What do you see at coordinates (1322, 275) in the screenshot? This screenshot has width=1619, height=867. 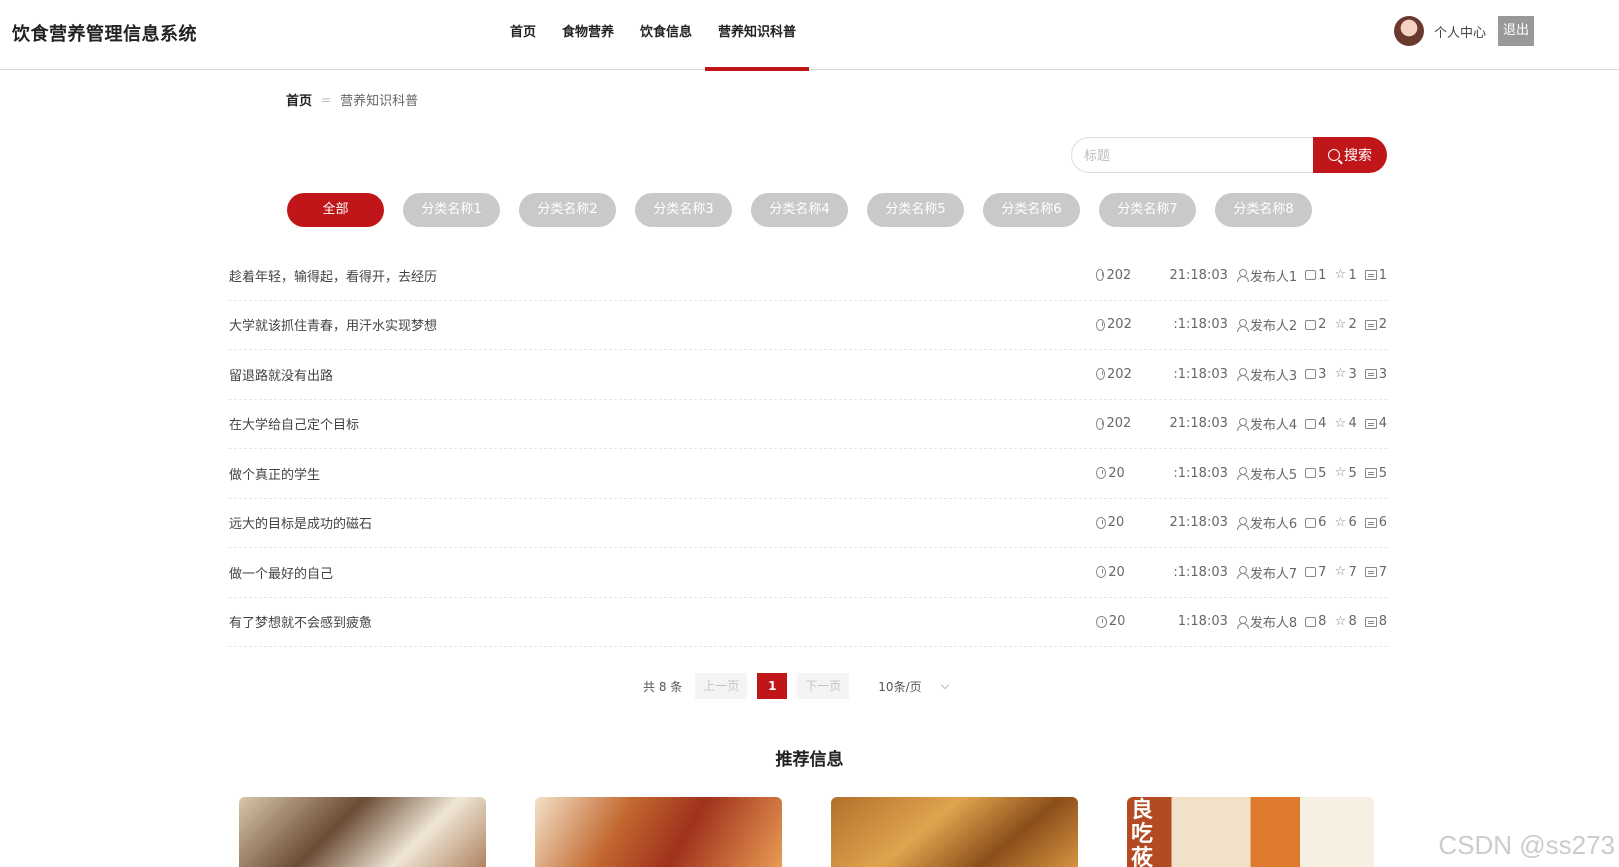 I see `likes-count: 1` at bounding box center [1322, 275].